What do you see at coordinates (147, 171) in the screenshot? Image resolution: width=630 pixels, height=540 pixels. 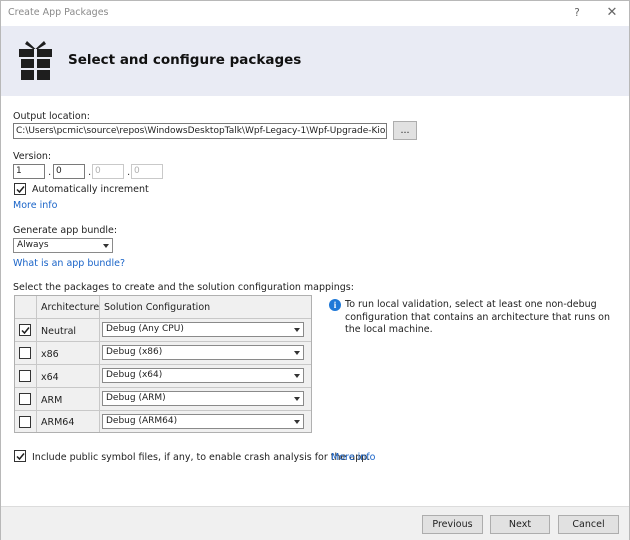 I see `version-revision-input: 0` at bounding box center [147, 171].